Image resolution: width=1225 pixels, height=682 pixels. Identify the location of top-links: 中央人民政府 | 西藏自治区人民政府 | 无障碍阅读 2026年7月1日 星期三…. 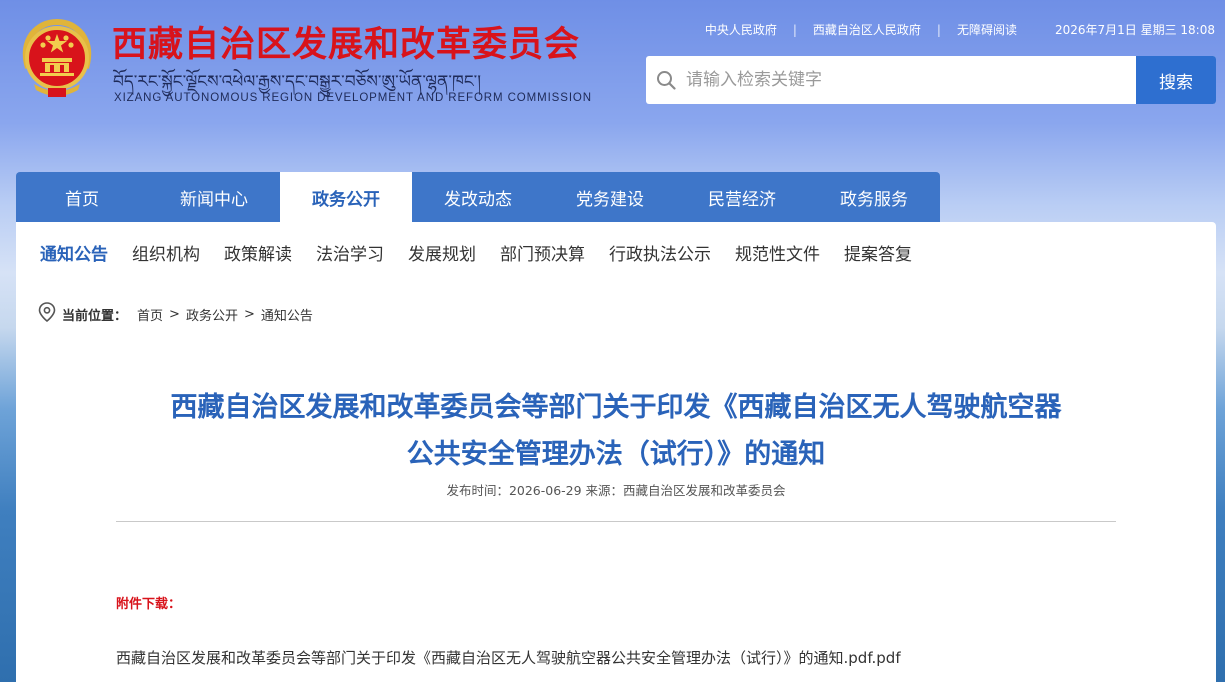
(960, 29).